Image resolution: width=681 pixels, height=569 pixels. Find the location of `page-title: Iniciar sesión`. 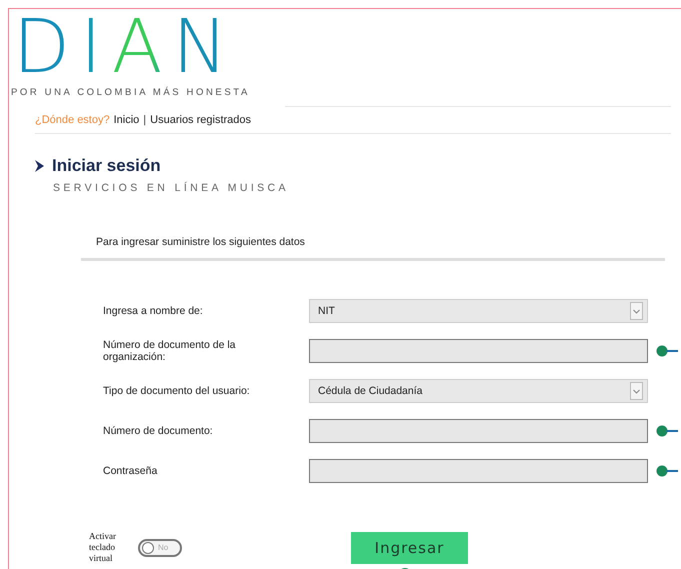

page-title: Iniciar sesión is located at coordinates (106, 166).